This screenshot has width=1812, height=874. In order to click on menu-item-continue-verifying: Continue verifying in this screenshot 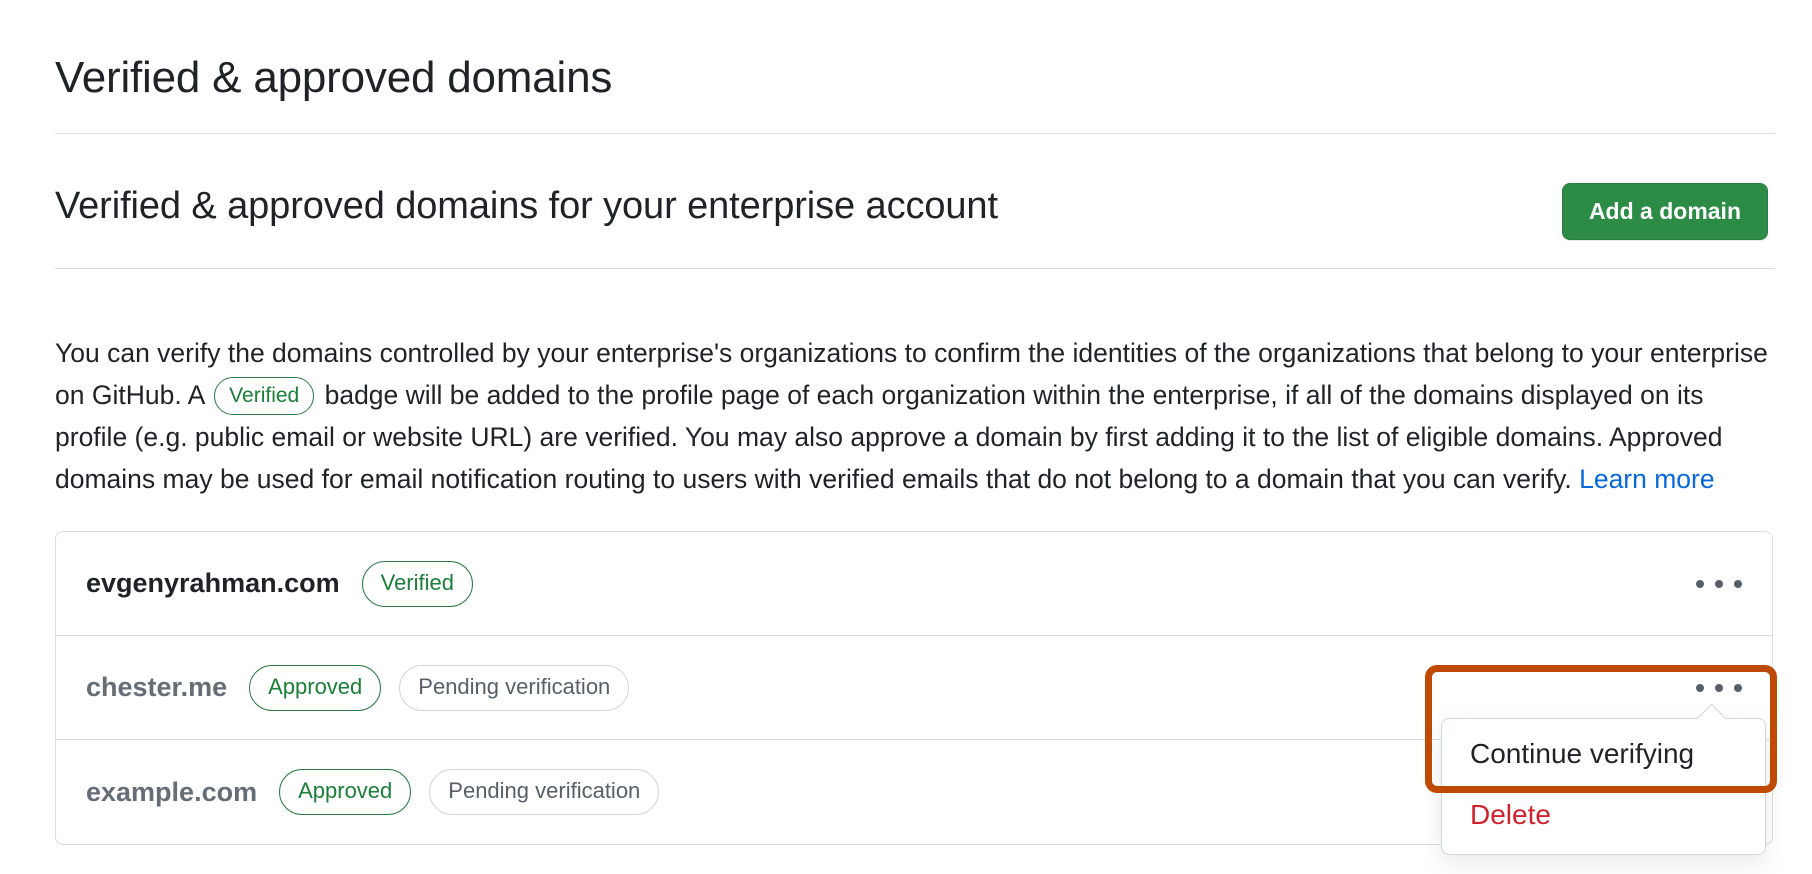, I will do `click(1603, 756)`.